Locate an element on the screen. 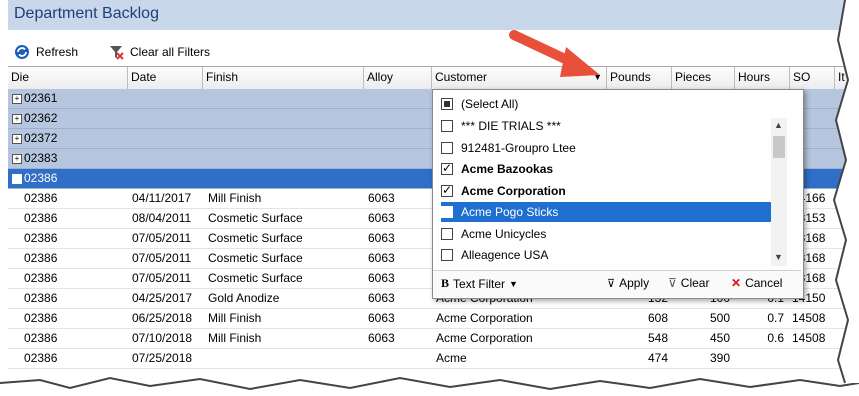  clear-all-filters-button: Clear all Filters is located at coordinates (159, 52).